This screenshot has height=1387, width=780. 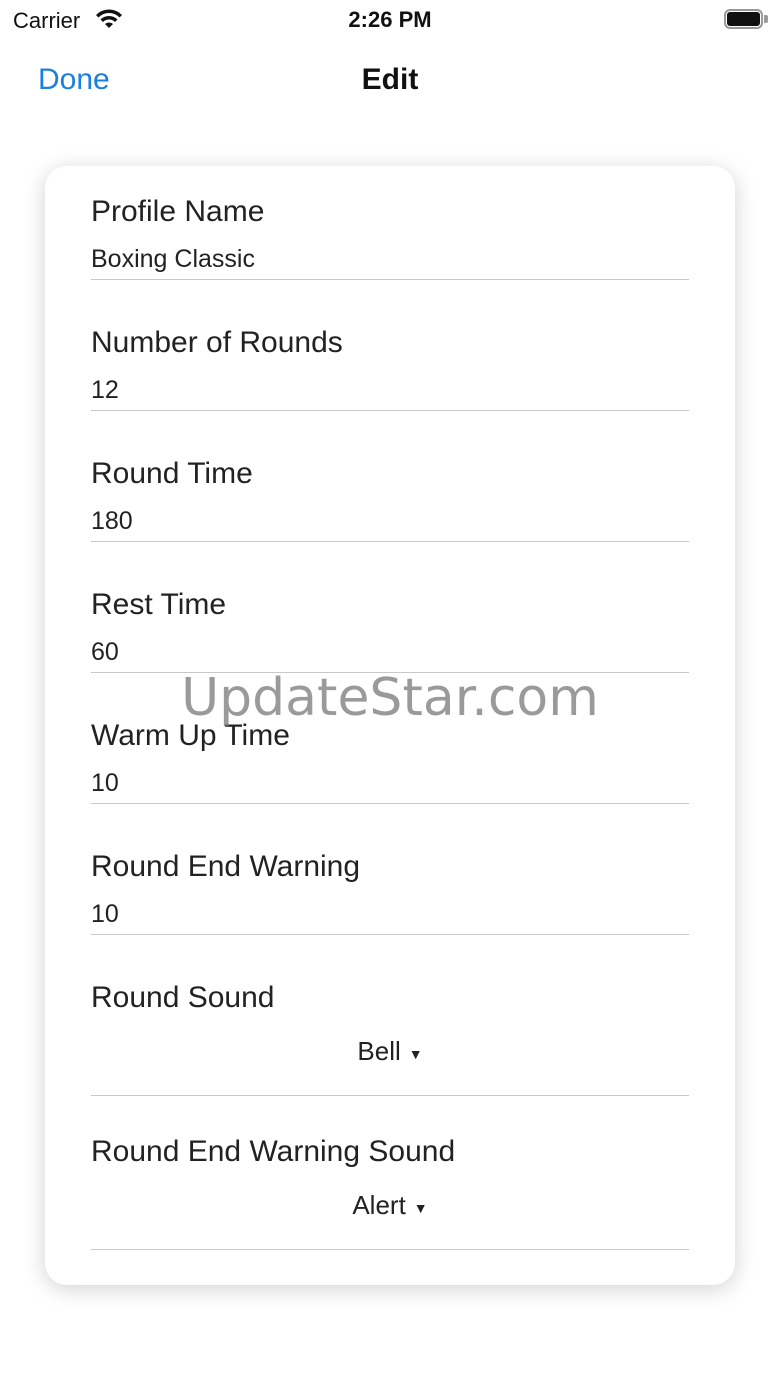 What do you see at coordinates (390, 498) in the screenshot?
I see `round-time-field: Round Time` at bounding box center [390, 498].